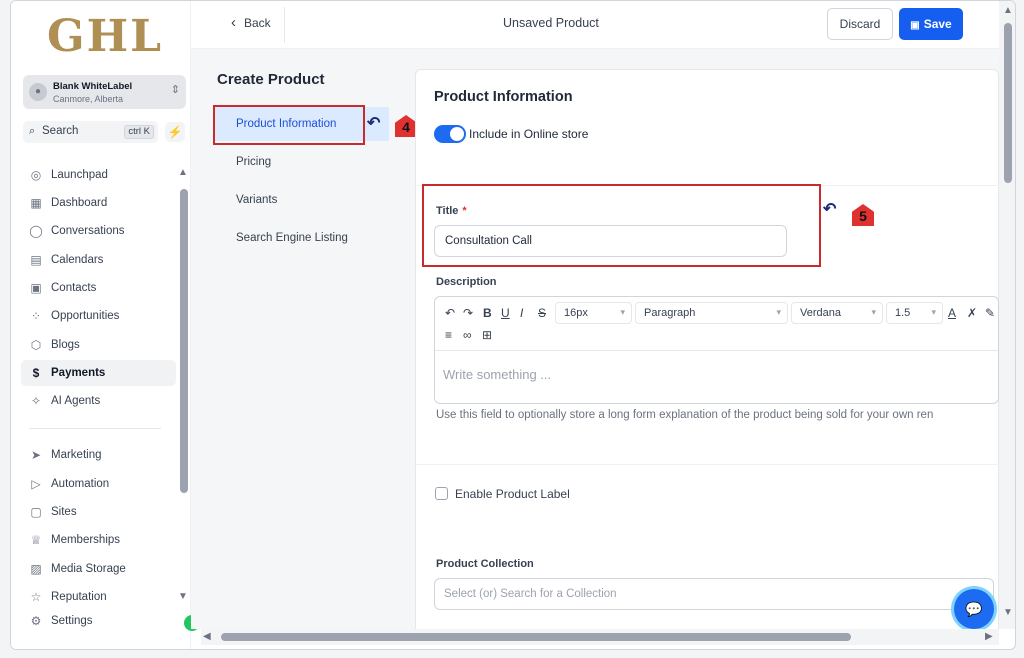 Image resolution: width=1024 pixels, height=658 pixels. What do you see at coordinates (98, 484) in the screenshot?
I see `sidebar-item-automation: ▷ Automation` at bounding box center [98, 484].